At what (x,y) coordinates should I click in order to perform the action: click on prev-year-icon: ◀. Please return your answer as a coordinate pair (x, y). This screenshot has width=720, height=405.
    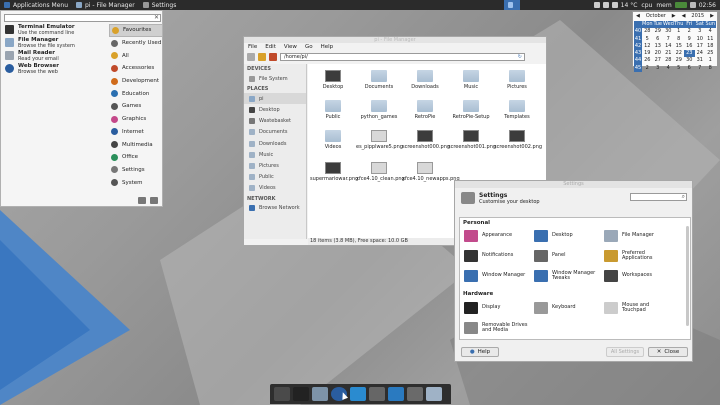
    Looking at the image, I should click on (684, 16).